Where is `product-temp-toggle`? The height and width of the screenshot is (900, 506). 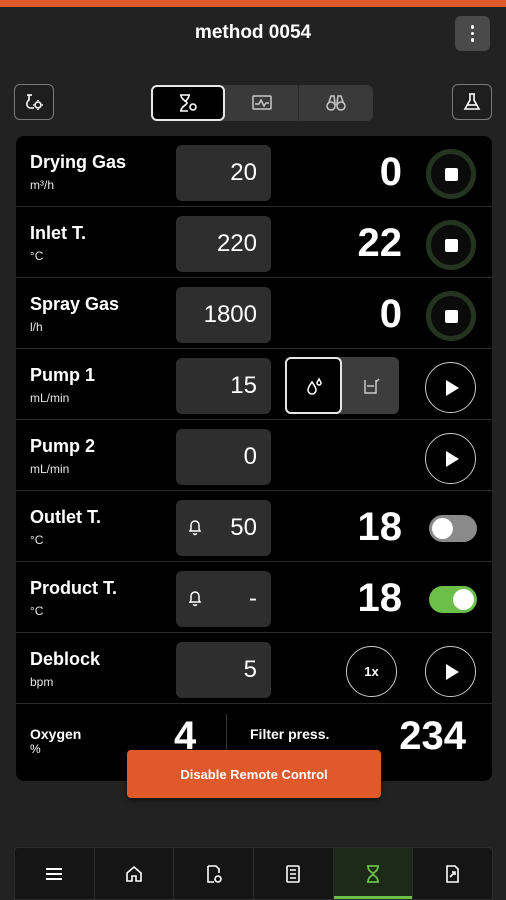 product-temp-toggle is located at coordinates (453, 599).